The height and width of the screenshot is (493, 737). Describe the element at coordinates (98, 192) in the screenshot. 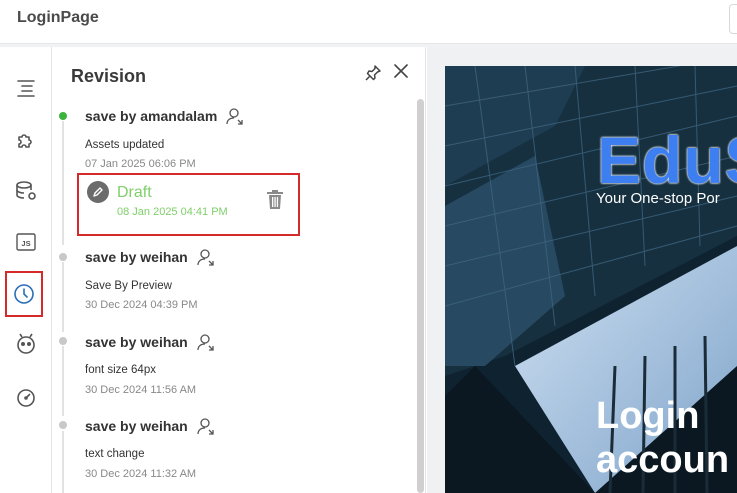

I see `edit-pencil-icon` at that location.